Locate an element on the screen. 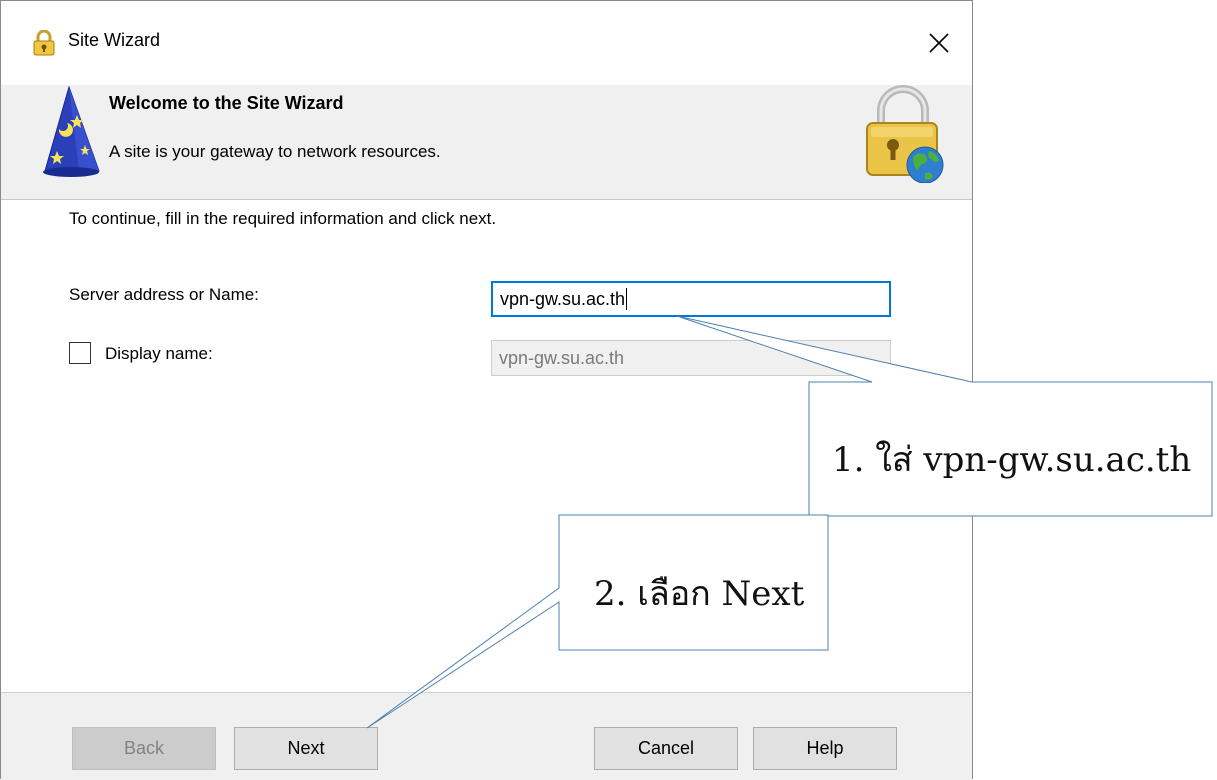 The width and height of the screenshot is (1217, 780). back-button: Back is located at coordinates (144, 748).